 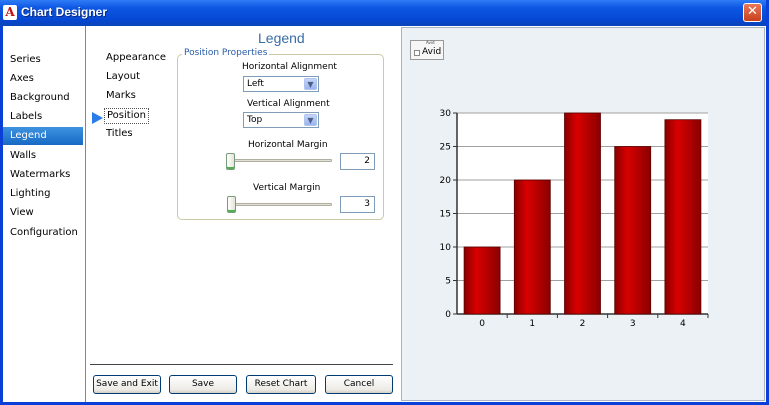 What do you see at coordinates (446, 114) in the screenshot?
I see `y-tick-label: 30` at bounding box center [446, 114].